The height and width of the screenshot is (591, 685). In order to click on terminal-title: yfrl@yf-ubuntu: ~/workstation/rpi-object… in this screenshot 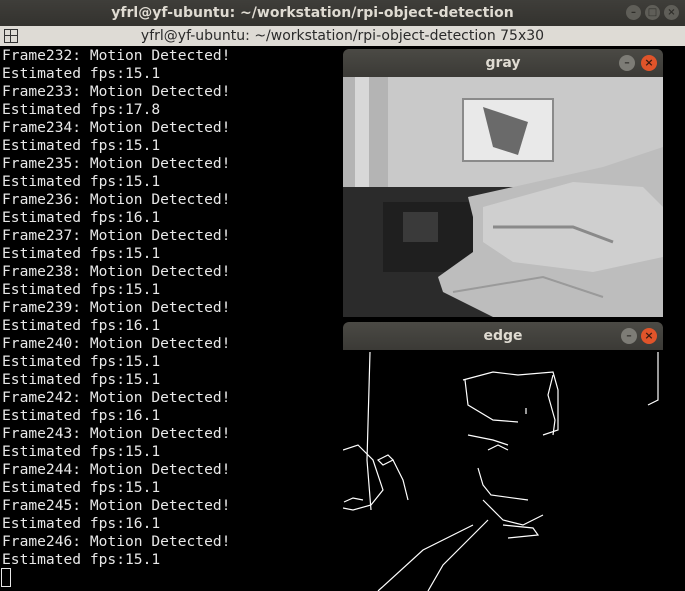, I will do `click(342, 36)`.